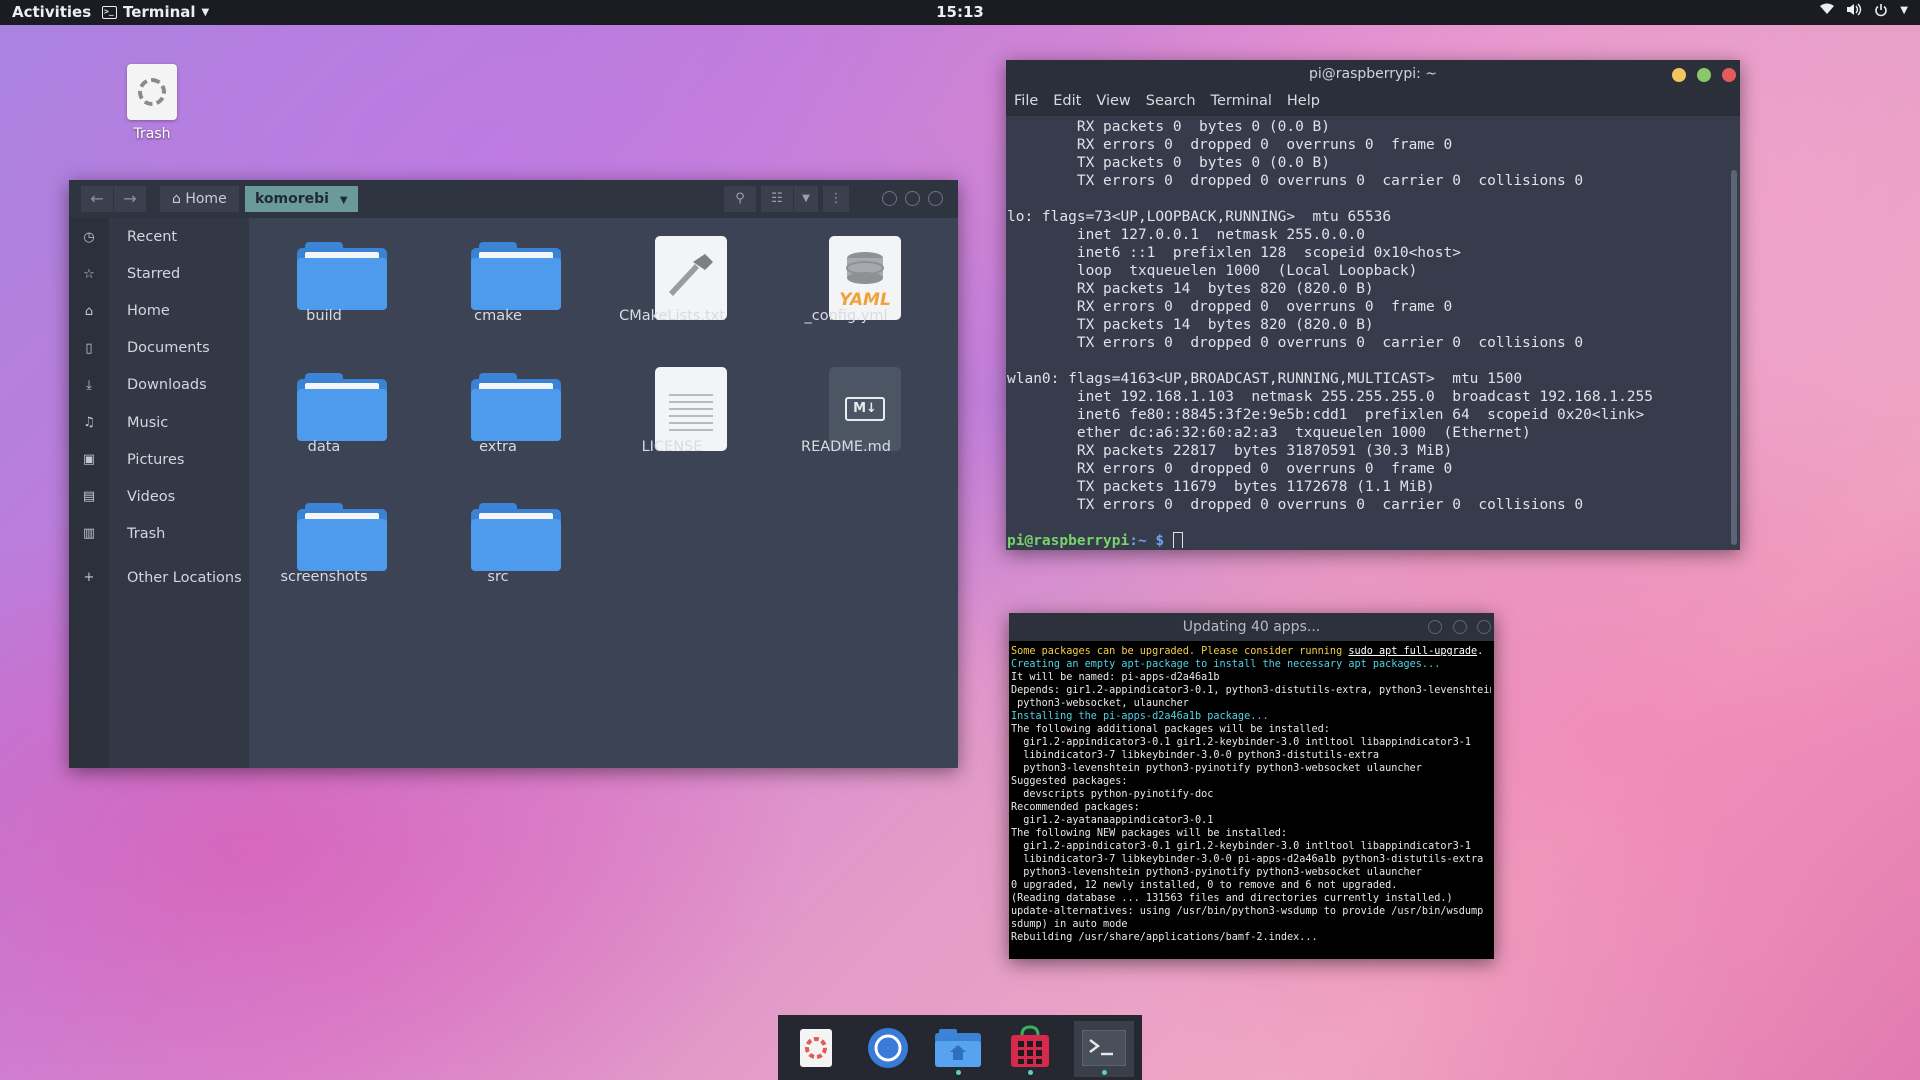 This screenshot has width=1920, height=1080. Describe the element at coordinates (672, 316) in the screenshot. I see `file-name: CMakeLists.txt` at that location.